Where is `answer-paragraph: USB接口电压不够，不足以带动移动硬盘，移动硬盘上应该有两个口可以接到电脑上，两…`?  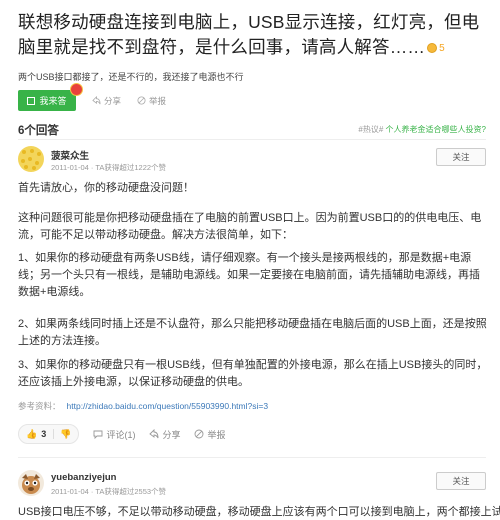
answer-paragraph: USB接口电压不够，不足以带动移动硬盘，移动硬盘上应该有两个口可以接到电脑上，两… is located at coordinates (259, 512).